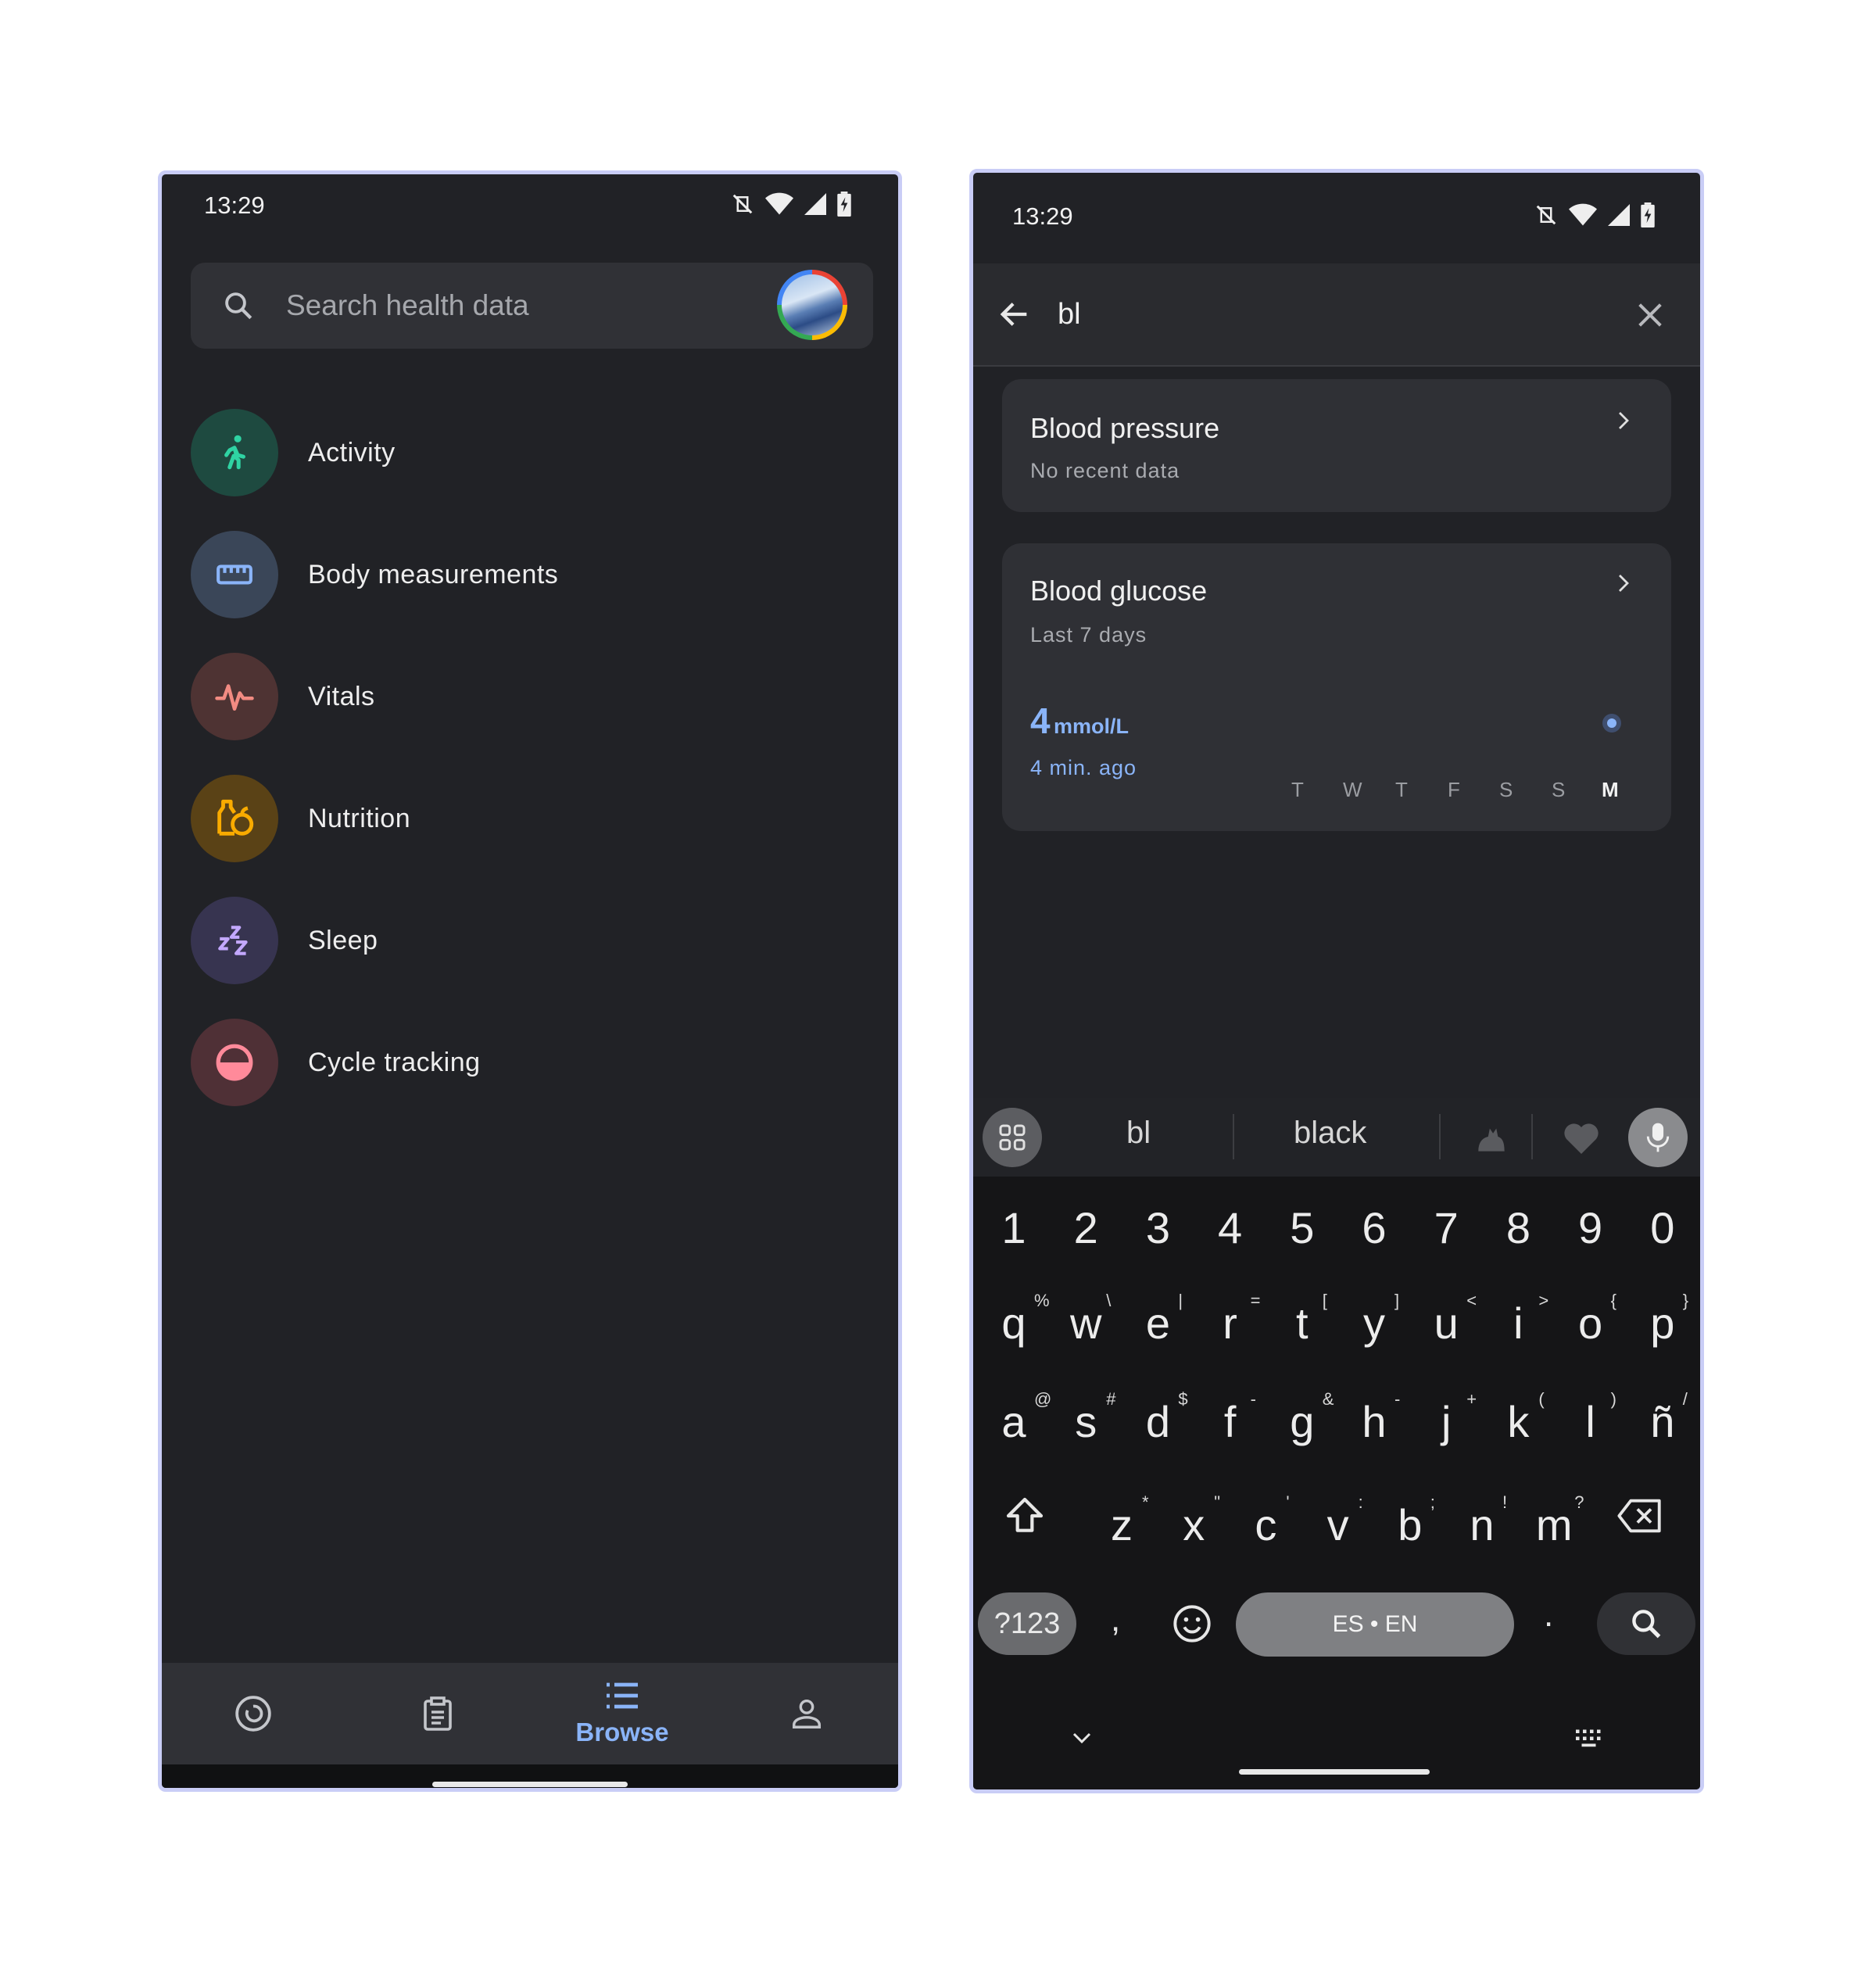  What do you see at coordinates (511, 940) in the screenshot?
I see `category-sleep: Sleep` at bounding box center [511, 940].